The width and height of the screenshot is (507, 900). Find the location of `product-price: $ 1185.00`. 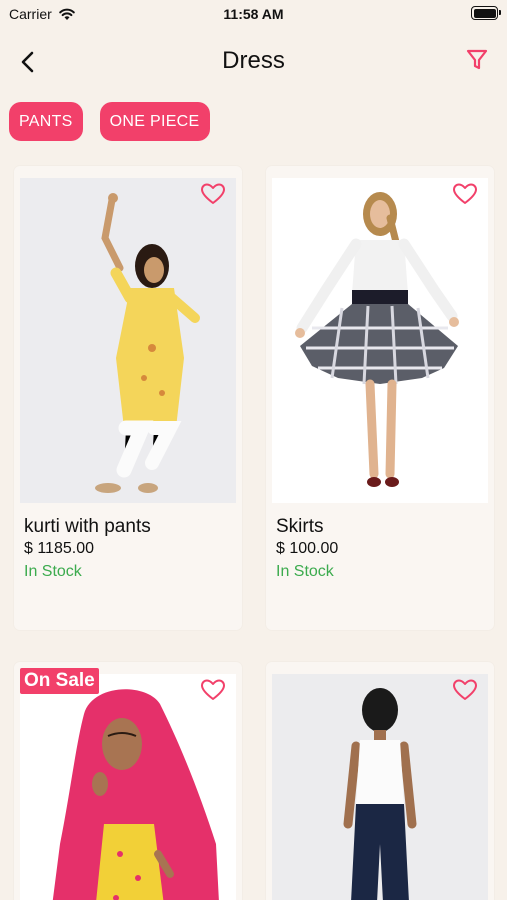

product-price: $ 1185.00 is located at coordinates (59, 548).